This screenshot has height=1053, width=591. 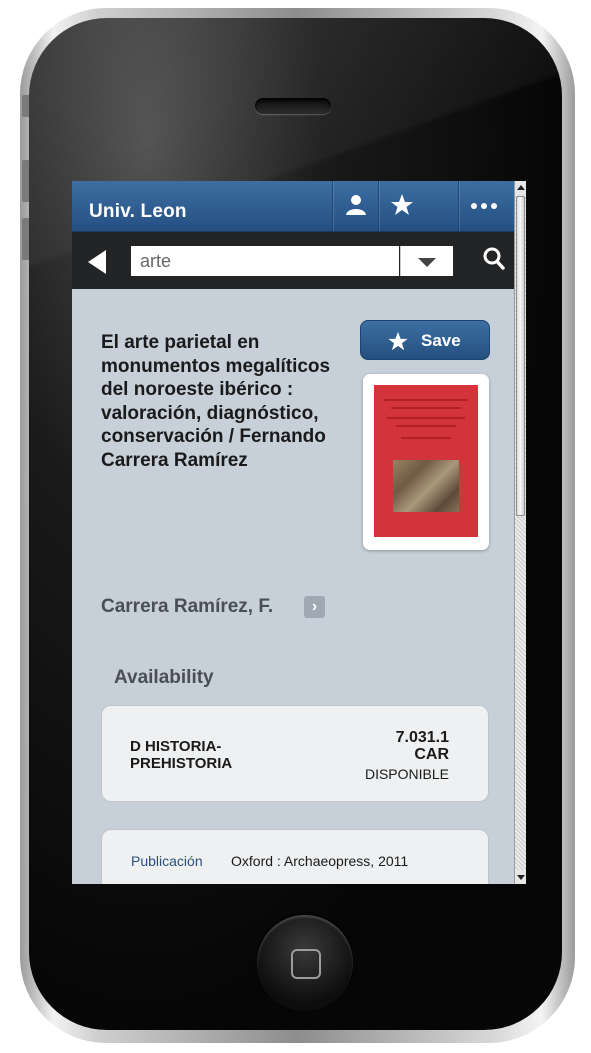 I want to click on search-icon, so click(x=494, y=258).